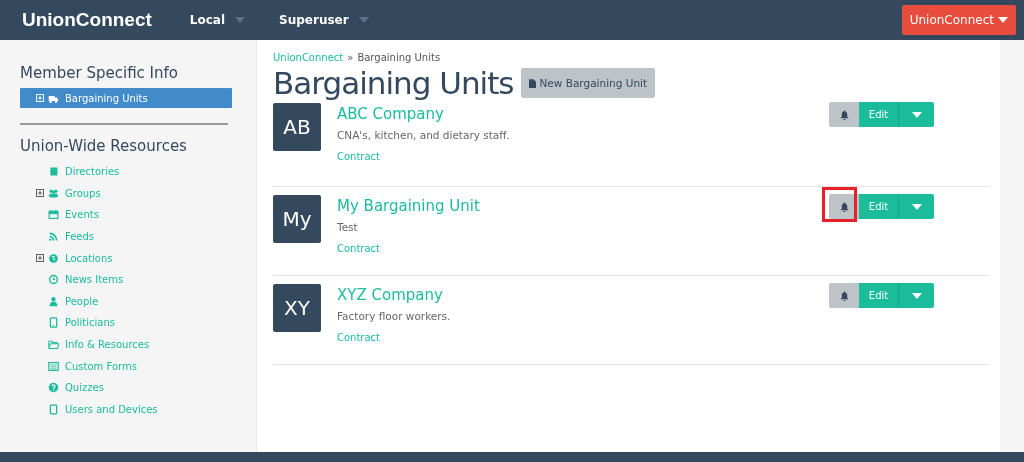  I want to click on sidebar-item: News Items, so click(126, 279).